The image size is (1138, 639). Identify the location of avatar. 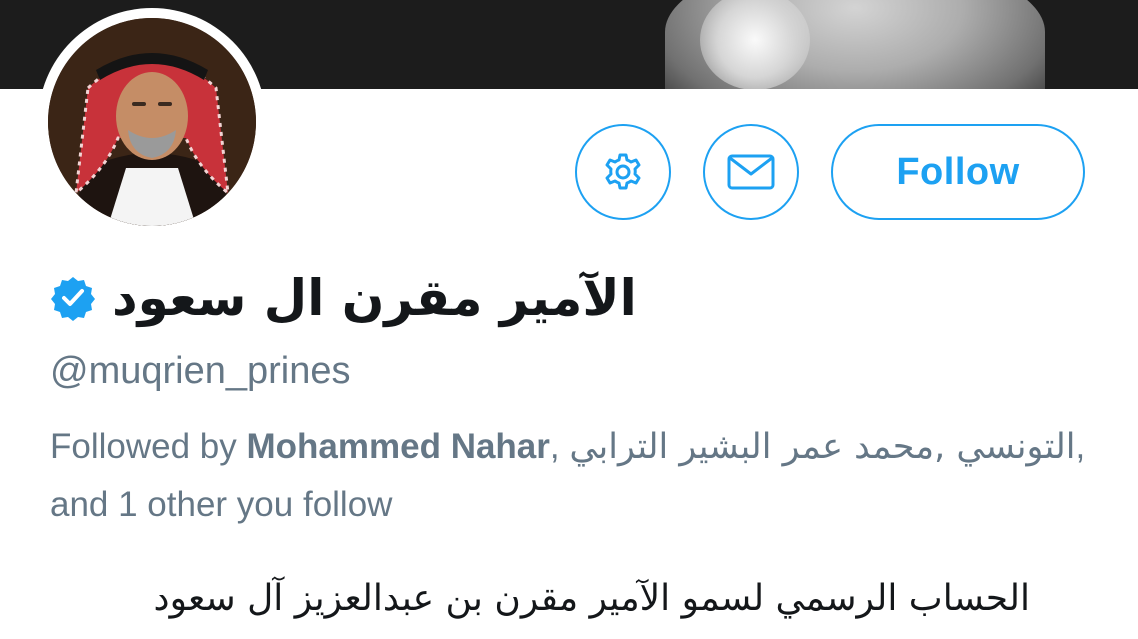
(152, 122).